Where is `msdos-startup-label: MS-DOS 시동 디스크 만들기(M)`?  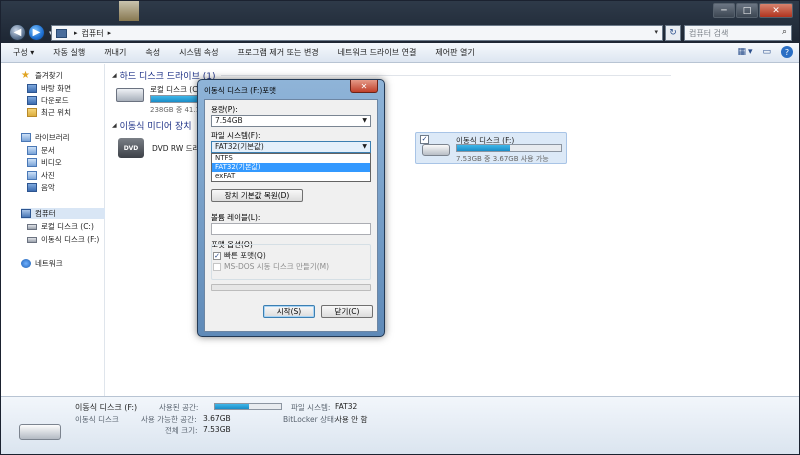
msdos-startup-label: MS-DOS 시동 디스크 만들기(M) is located at coordinates (277, 266).